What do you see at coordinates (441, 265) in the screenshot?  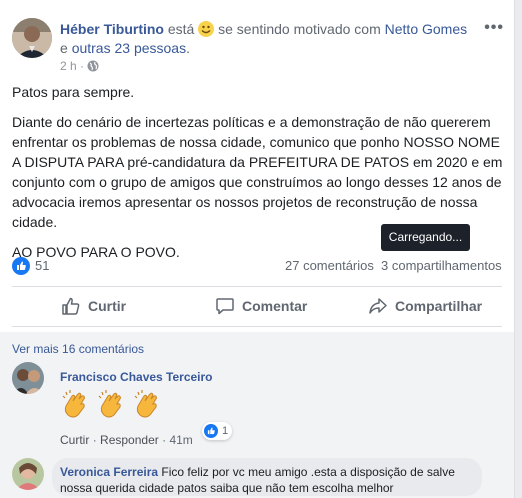 I see `share-count-link: 3 compartilhamentos` at bounding box center [441, 265].